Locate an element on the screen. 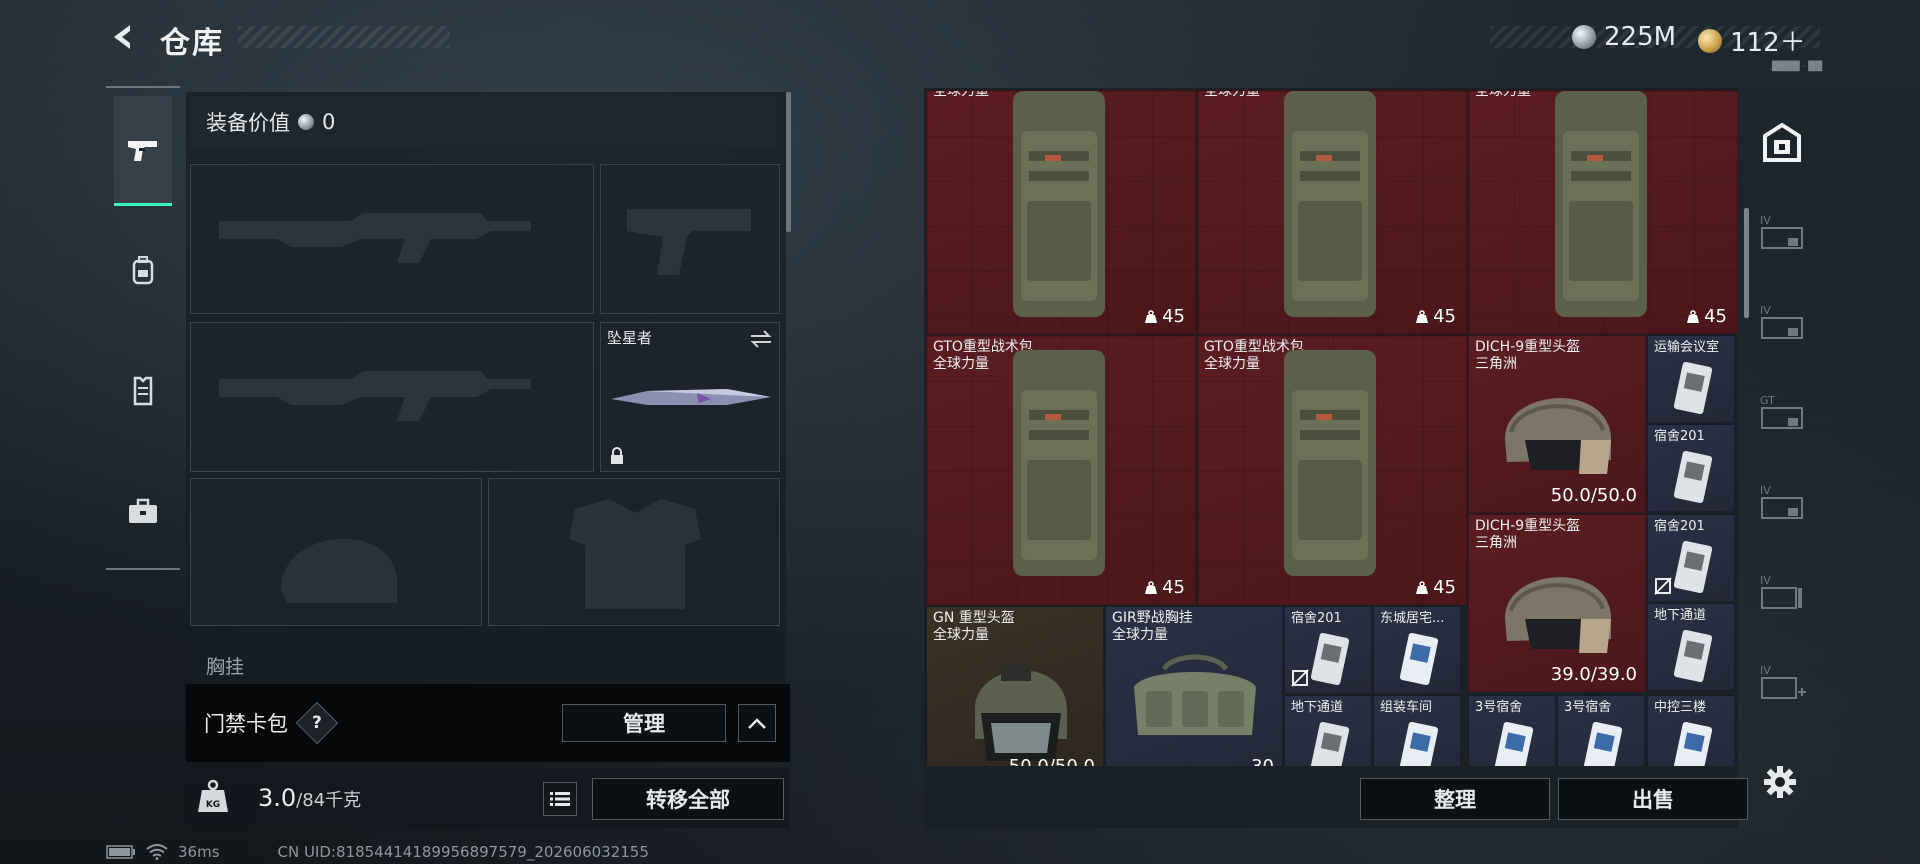 The height and width of the screenshot is (864, 1920). tab-weapons is located at coordinates (143, 151).